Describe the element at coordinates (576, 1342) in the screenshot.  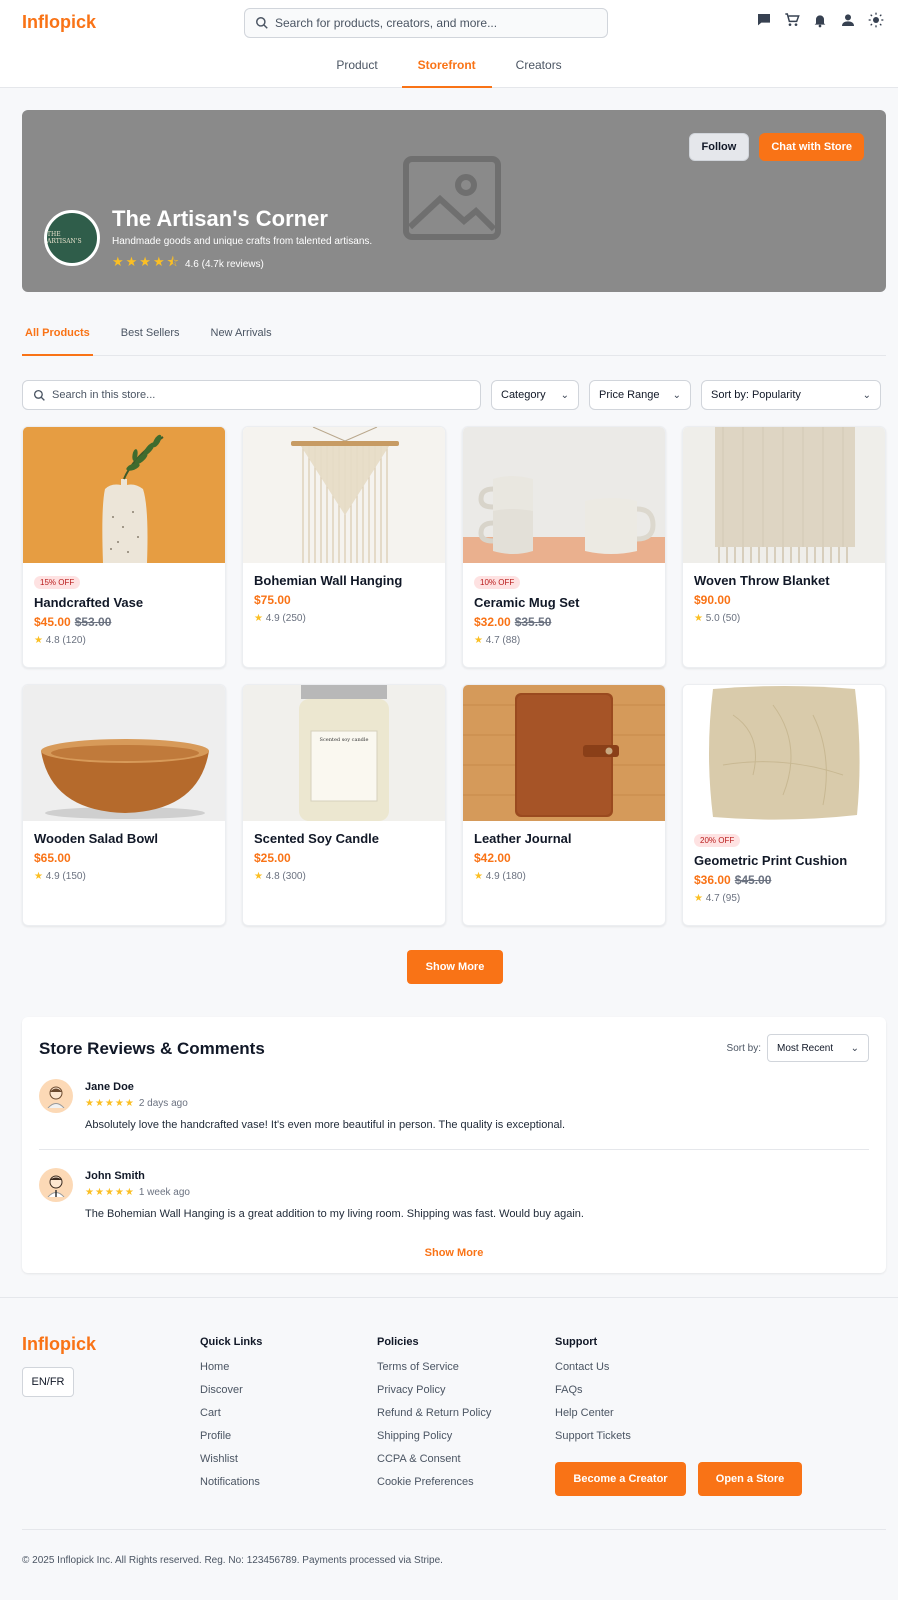
I see `support-title: Support` at that location.